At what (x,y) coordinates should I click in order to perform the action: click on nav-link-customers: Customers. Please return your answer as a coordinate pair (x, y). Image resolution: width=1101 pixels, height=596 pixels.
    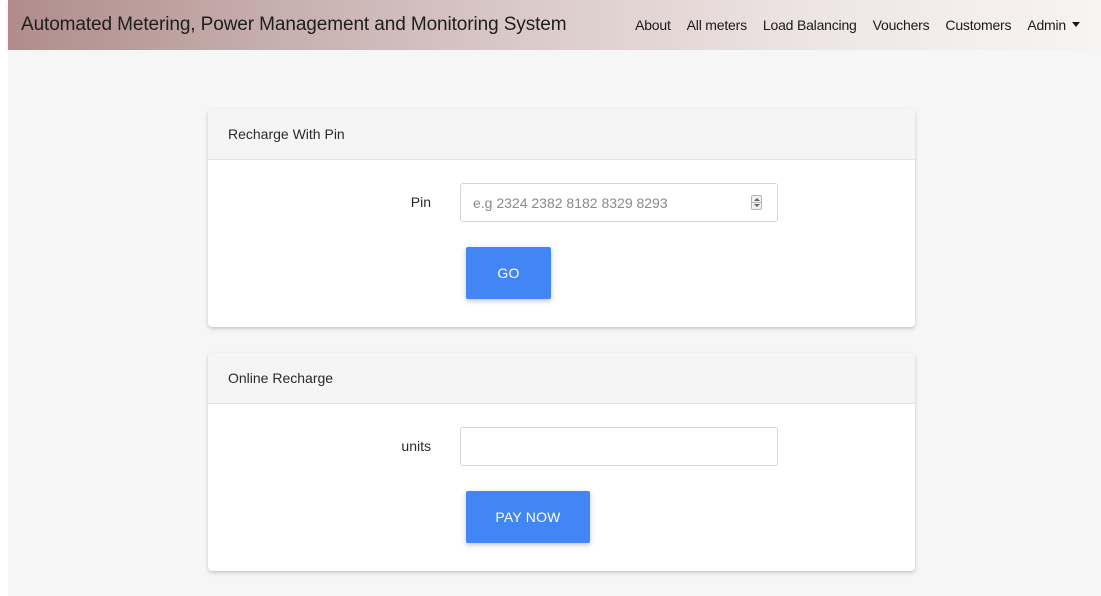
    Looking at the image, I should click on (978, 25).